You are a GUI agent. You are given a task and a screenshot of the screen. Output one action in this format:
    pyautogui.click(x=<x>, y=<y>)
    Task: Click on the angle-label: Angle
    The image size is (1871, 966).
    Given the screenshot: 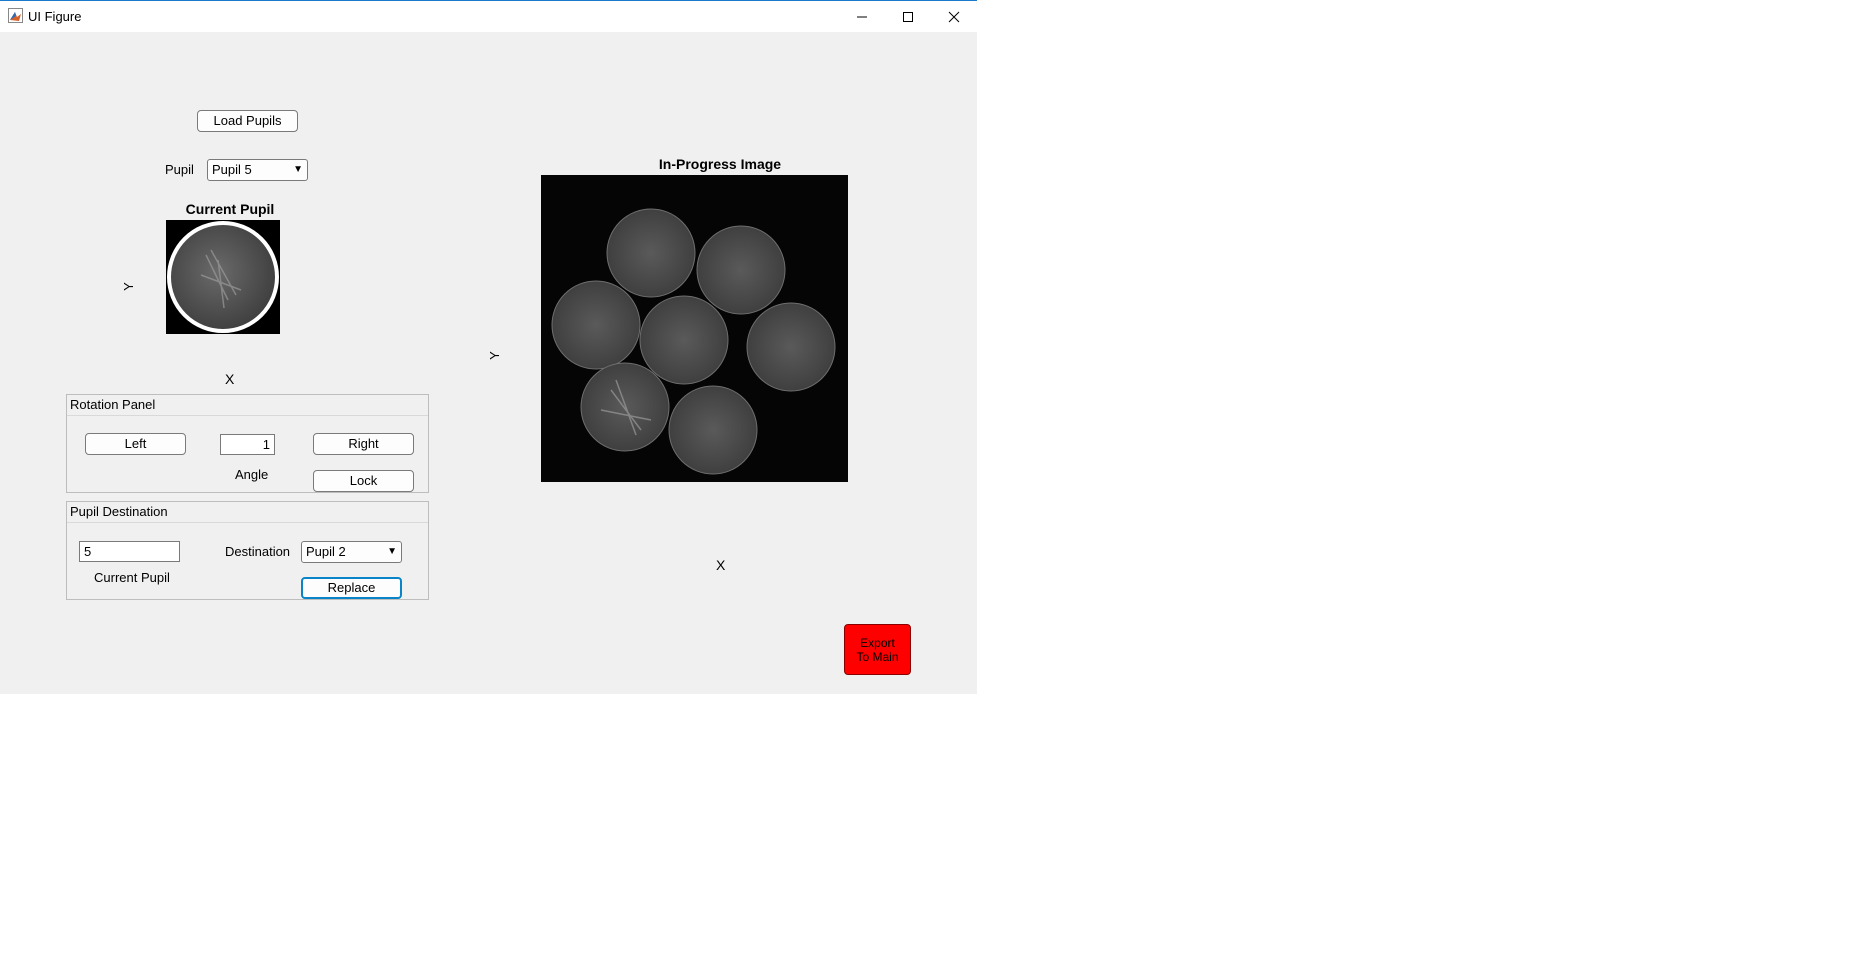 What is the action you would take?
    pyautogui.click(x=252, y=474)
    